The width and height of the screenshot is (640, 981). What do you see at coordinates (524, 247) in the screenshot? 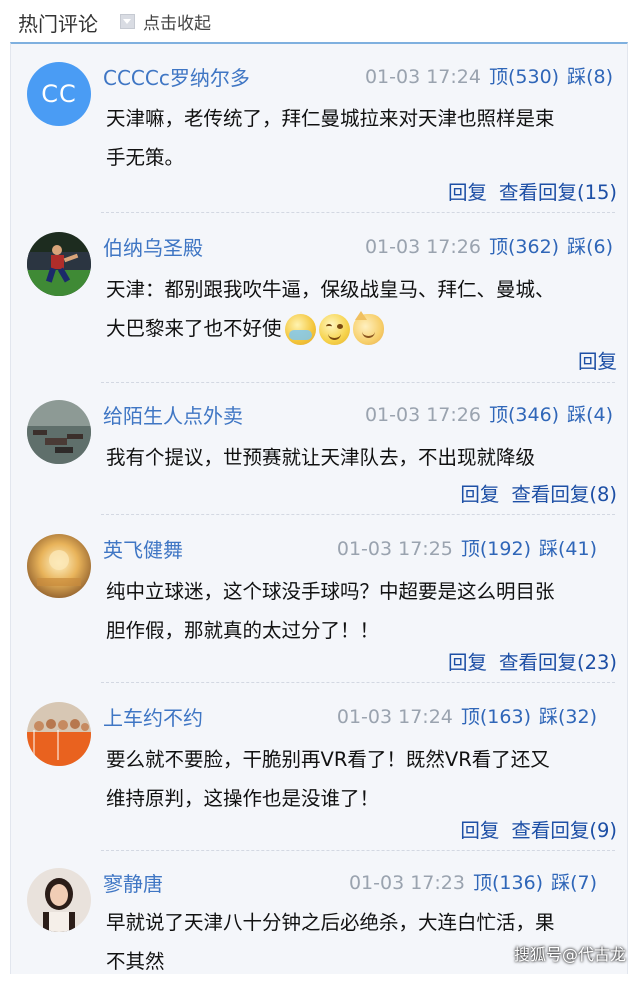
I see `upvote-button: 顶(362)` at bounding box center [524, 247].